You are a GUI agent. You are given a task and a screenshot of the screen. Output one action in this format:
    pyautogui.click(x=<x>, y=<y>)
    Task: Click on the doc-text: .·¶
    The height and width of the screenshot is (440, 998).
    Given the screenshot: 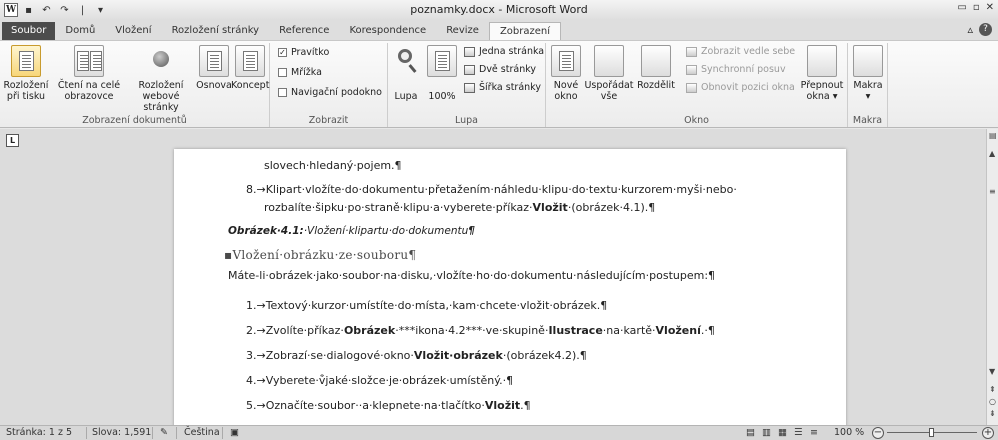 What is the action you would take?
    pyautogui.click(x=707, y=330)
    